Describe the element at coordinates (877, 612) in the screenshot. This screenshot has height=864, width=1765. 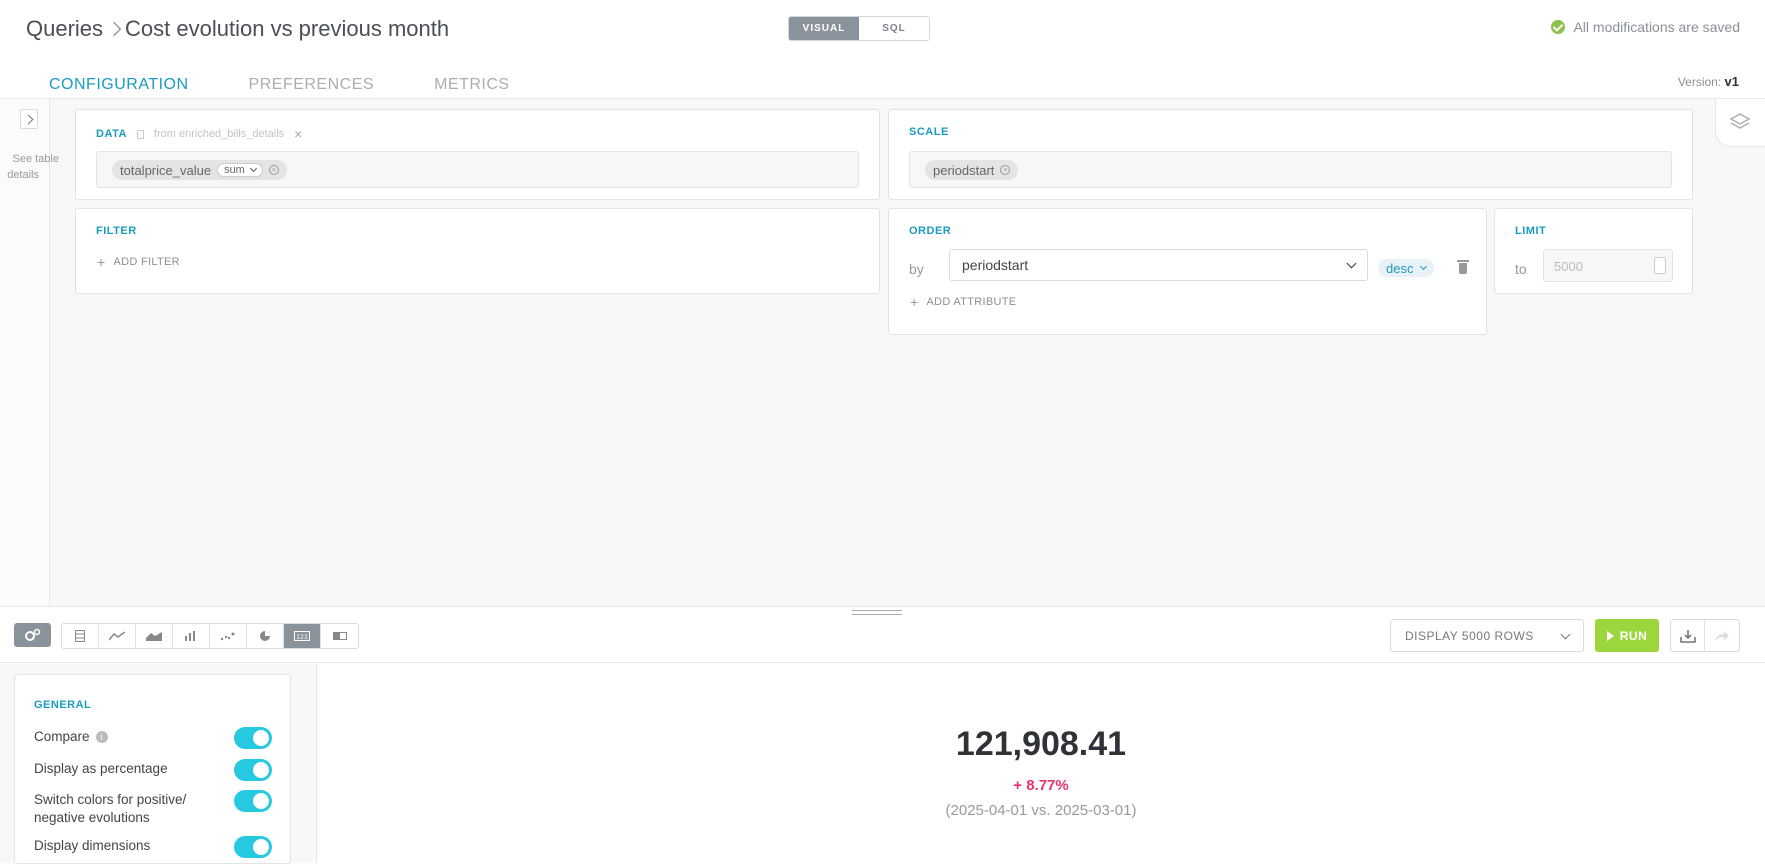
I see `resize-handle` at that location.